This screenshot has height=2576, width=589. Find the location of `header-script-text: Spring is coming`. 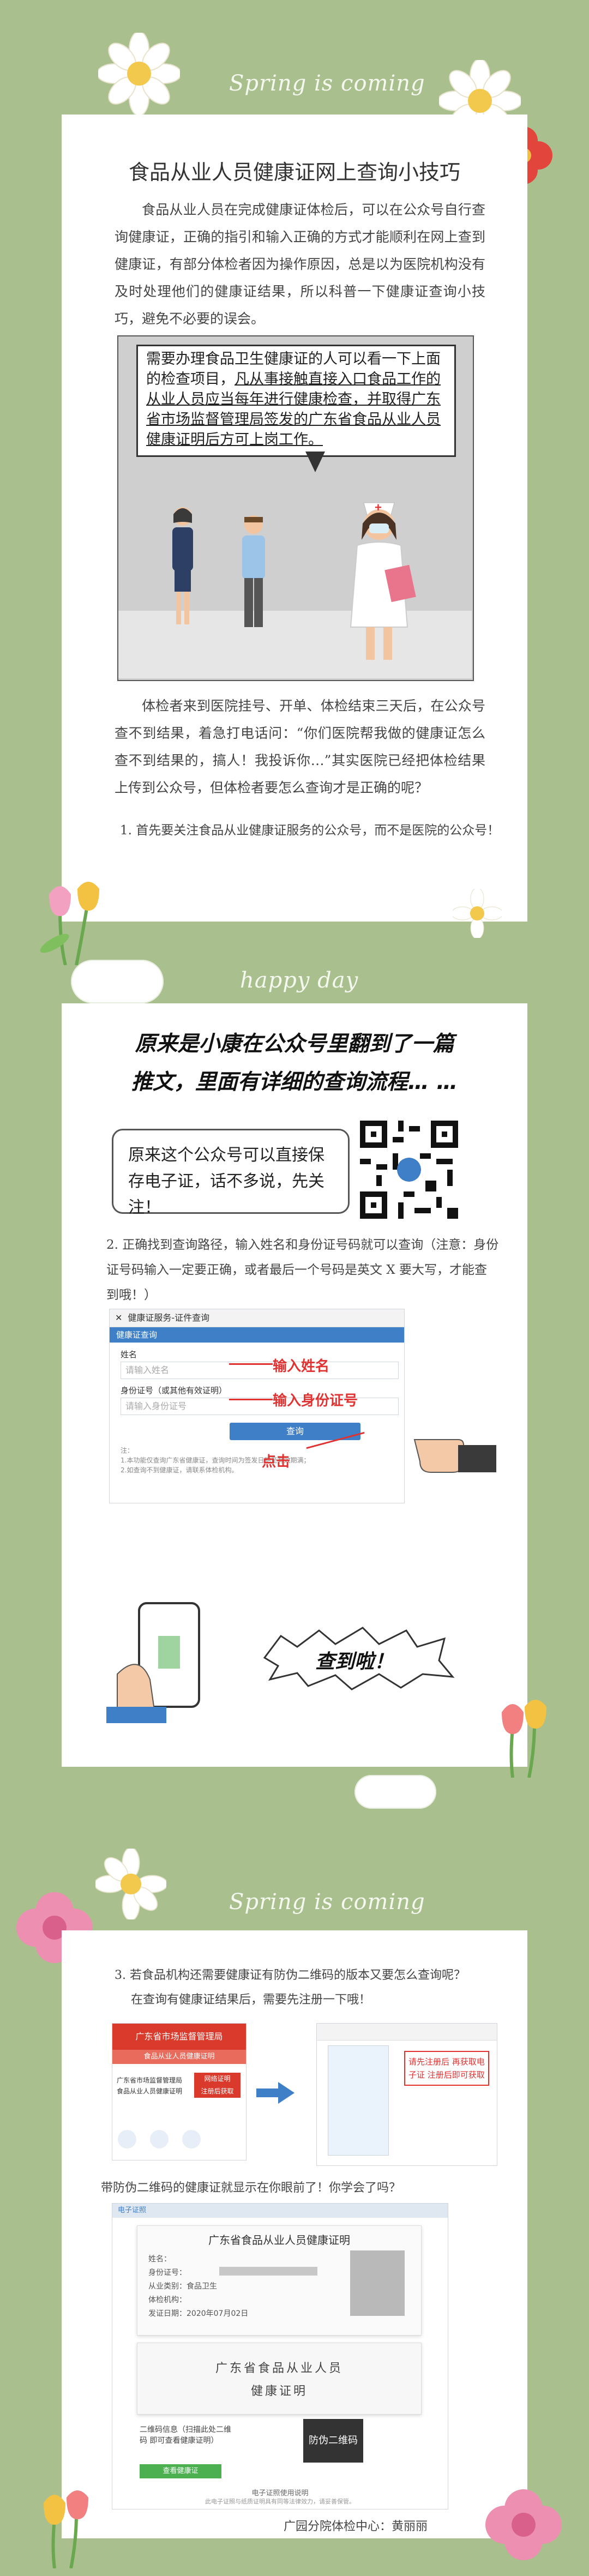

header-script-text: Spring is coming is located at coordinates (327, 83).